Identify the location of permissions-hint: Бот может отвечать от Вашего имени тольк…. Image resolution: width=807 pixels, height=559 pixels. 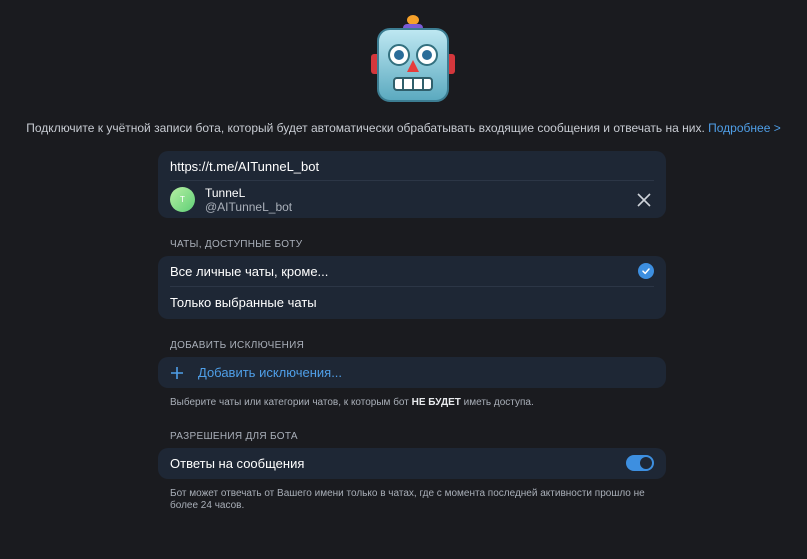
(407, 500).